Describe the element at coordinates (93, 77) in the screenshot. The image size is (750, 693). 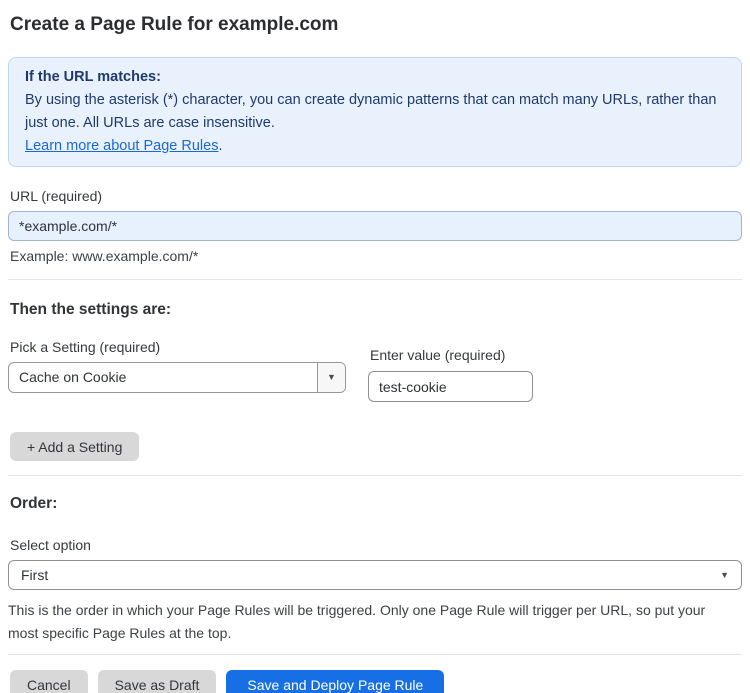
I see `info-box-heading: If the URL matches:` at that location.